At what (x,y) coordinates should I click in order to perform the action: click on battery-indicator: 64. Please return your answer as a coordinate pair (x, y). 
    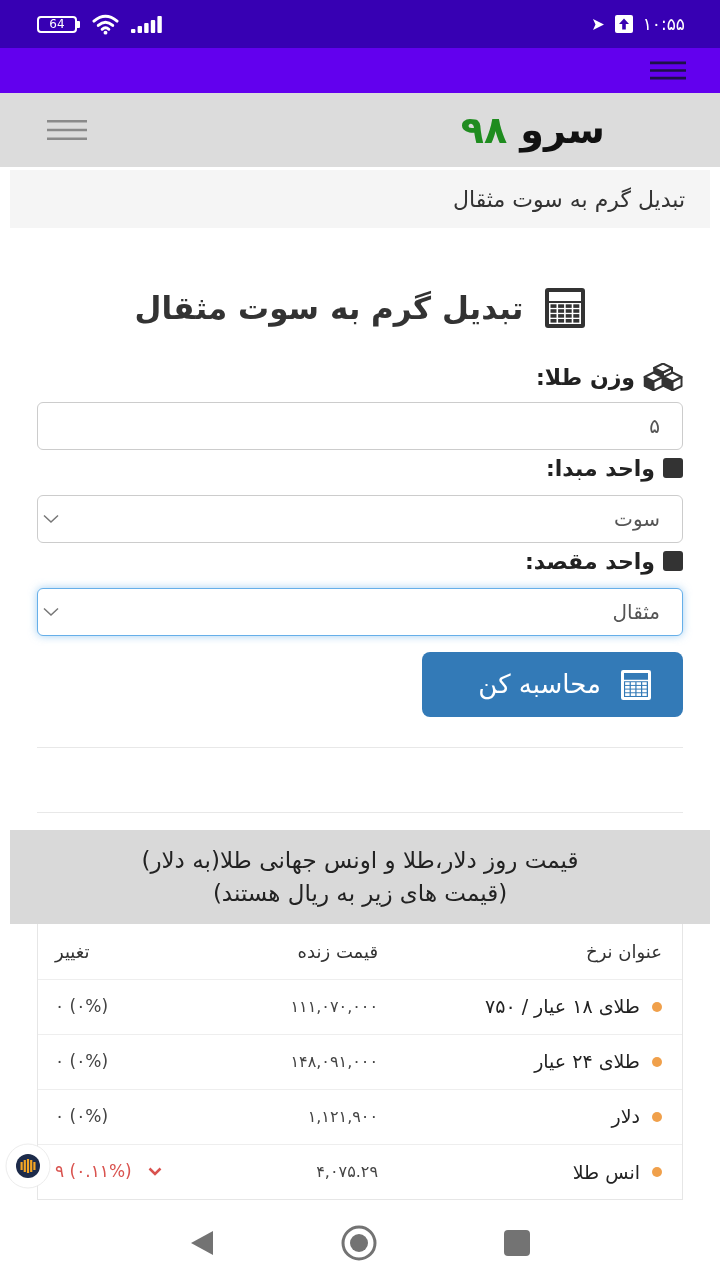
    Looking at the image, I should click on (58, 24).